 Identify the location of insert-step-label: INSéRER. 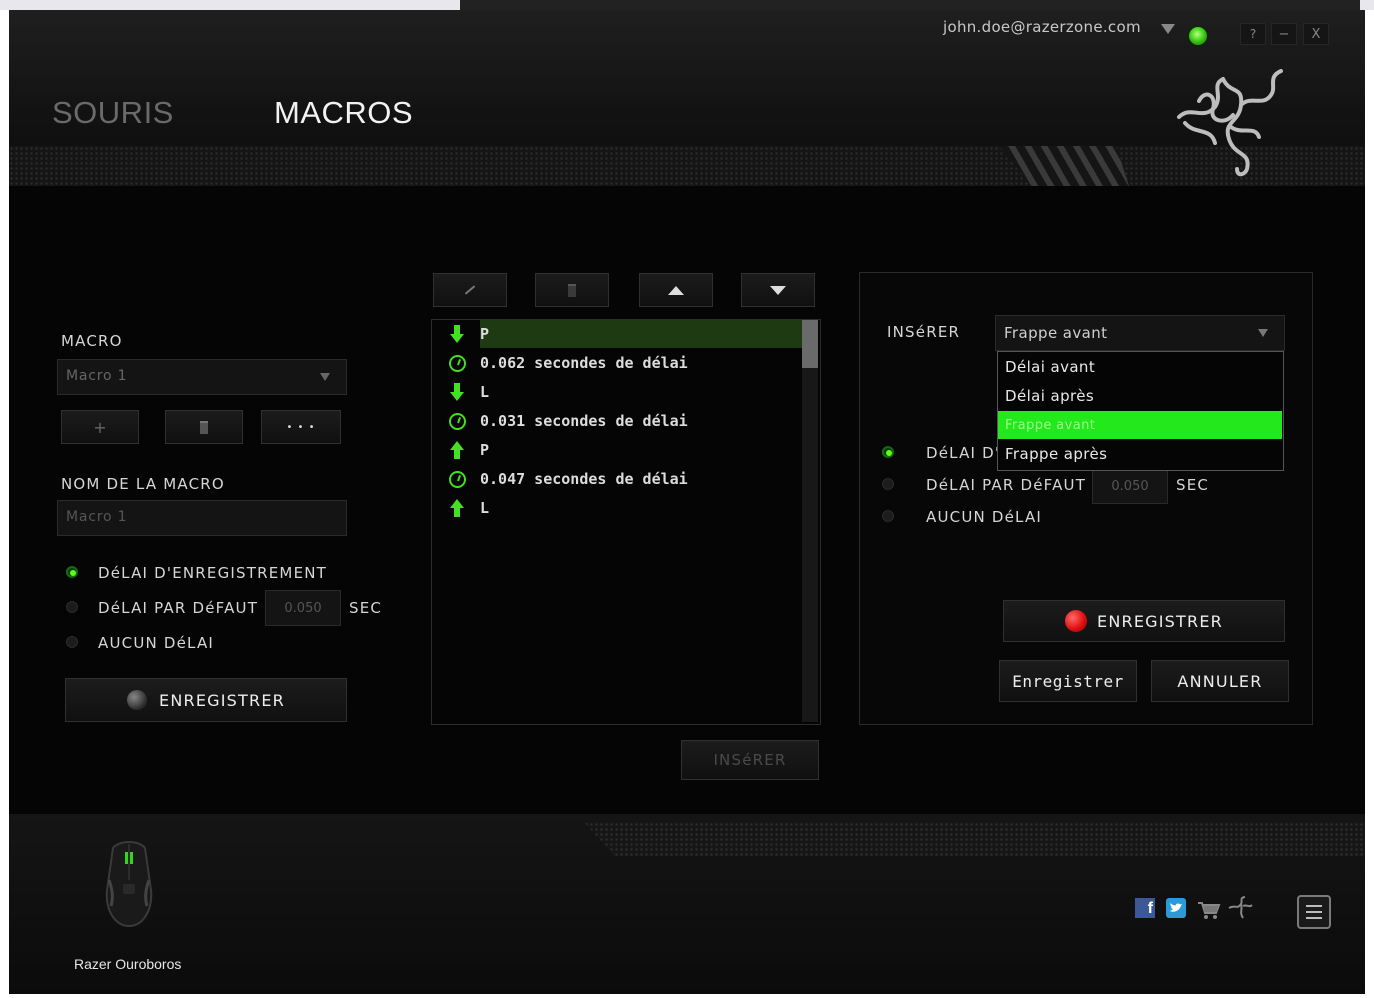
(750, 760).